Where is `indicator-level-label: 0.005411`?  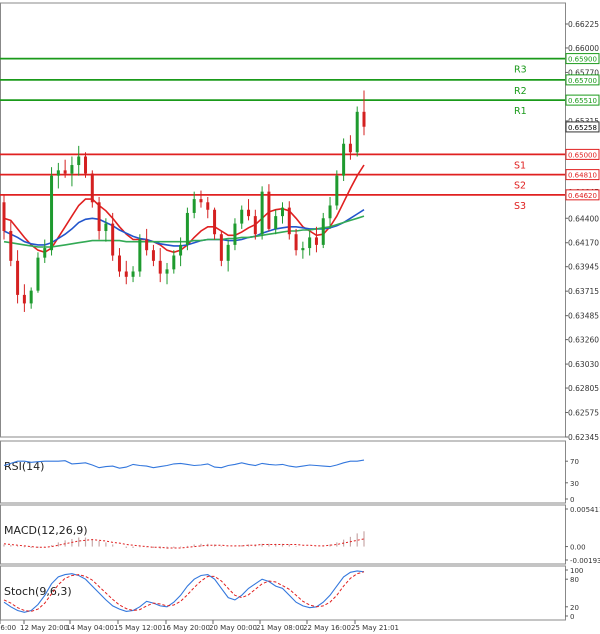
indicator-level-label: 0.005411 is located at coordinates (585, 510).